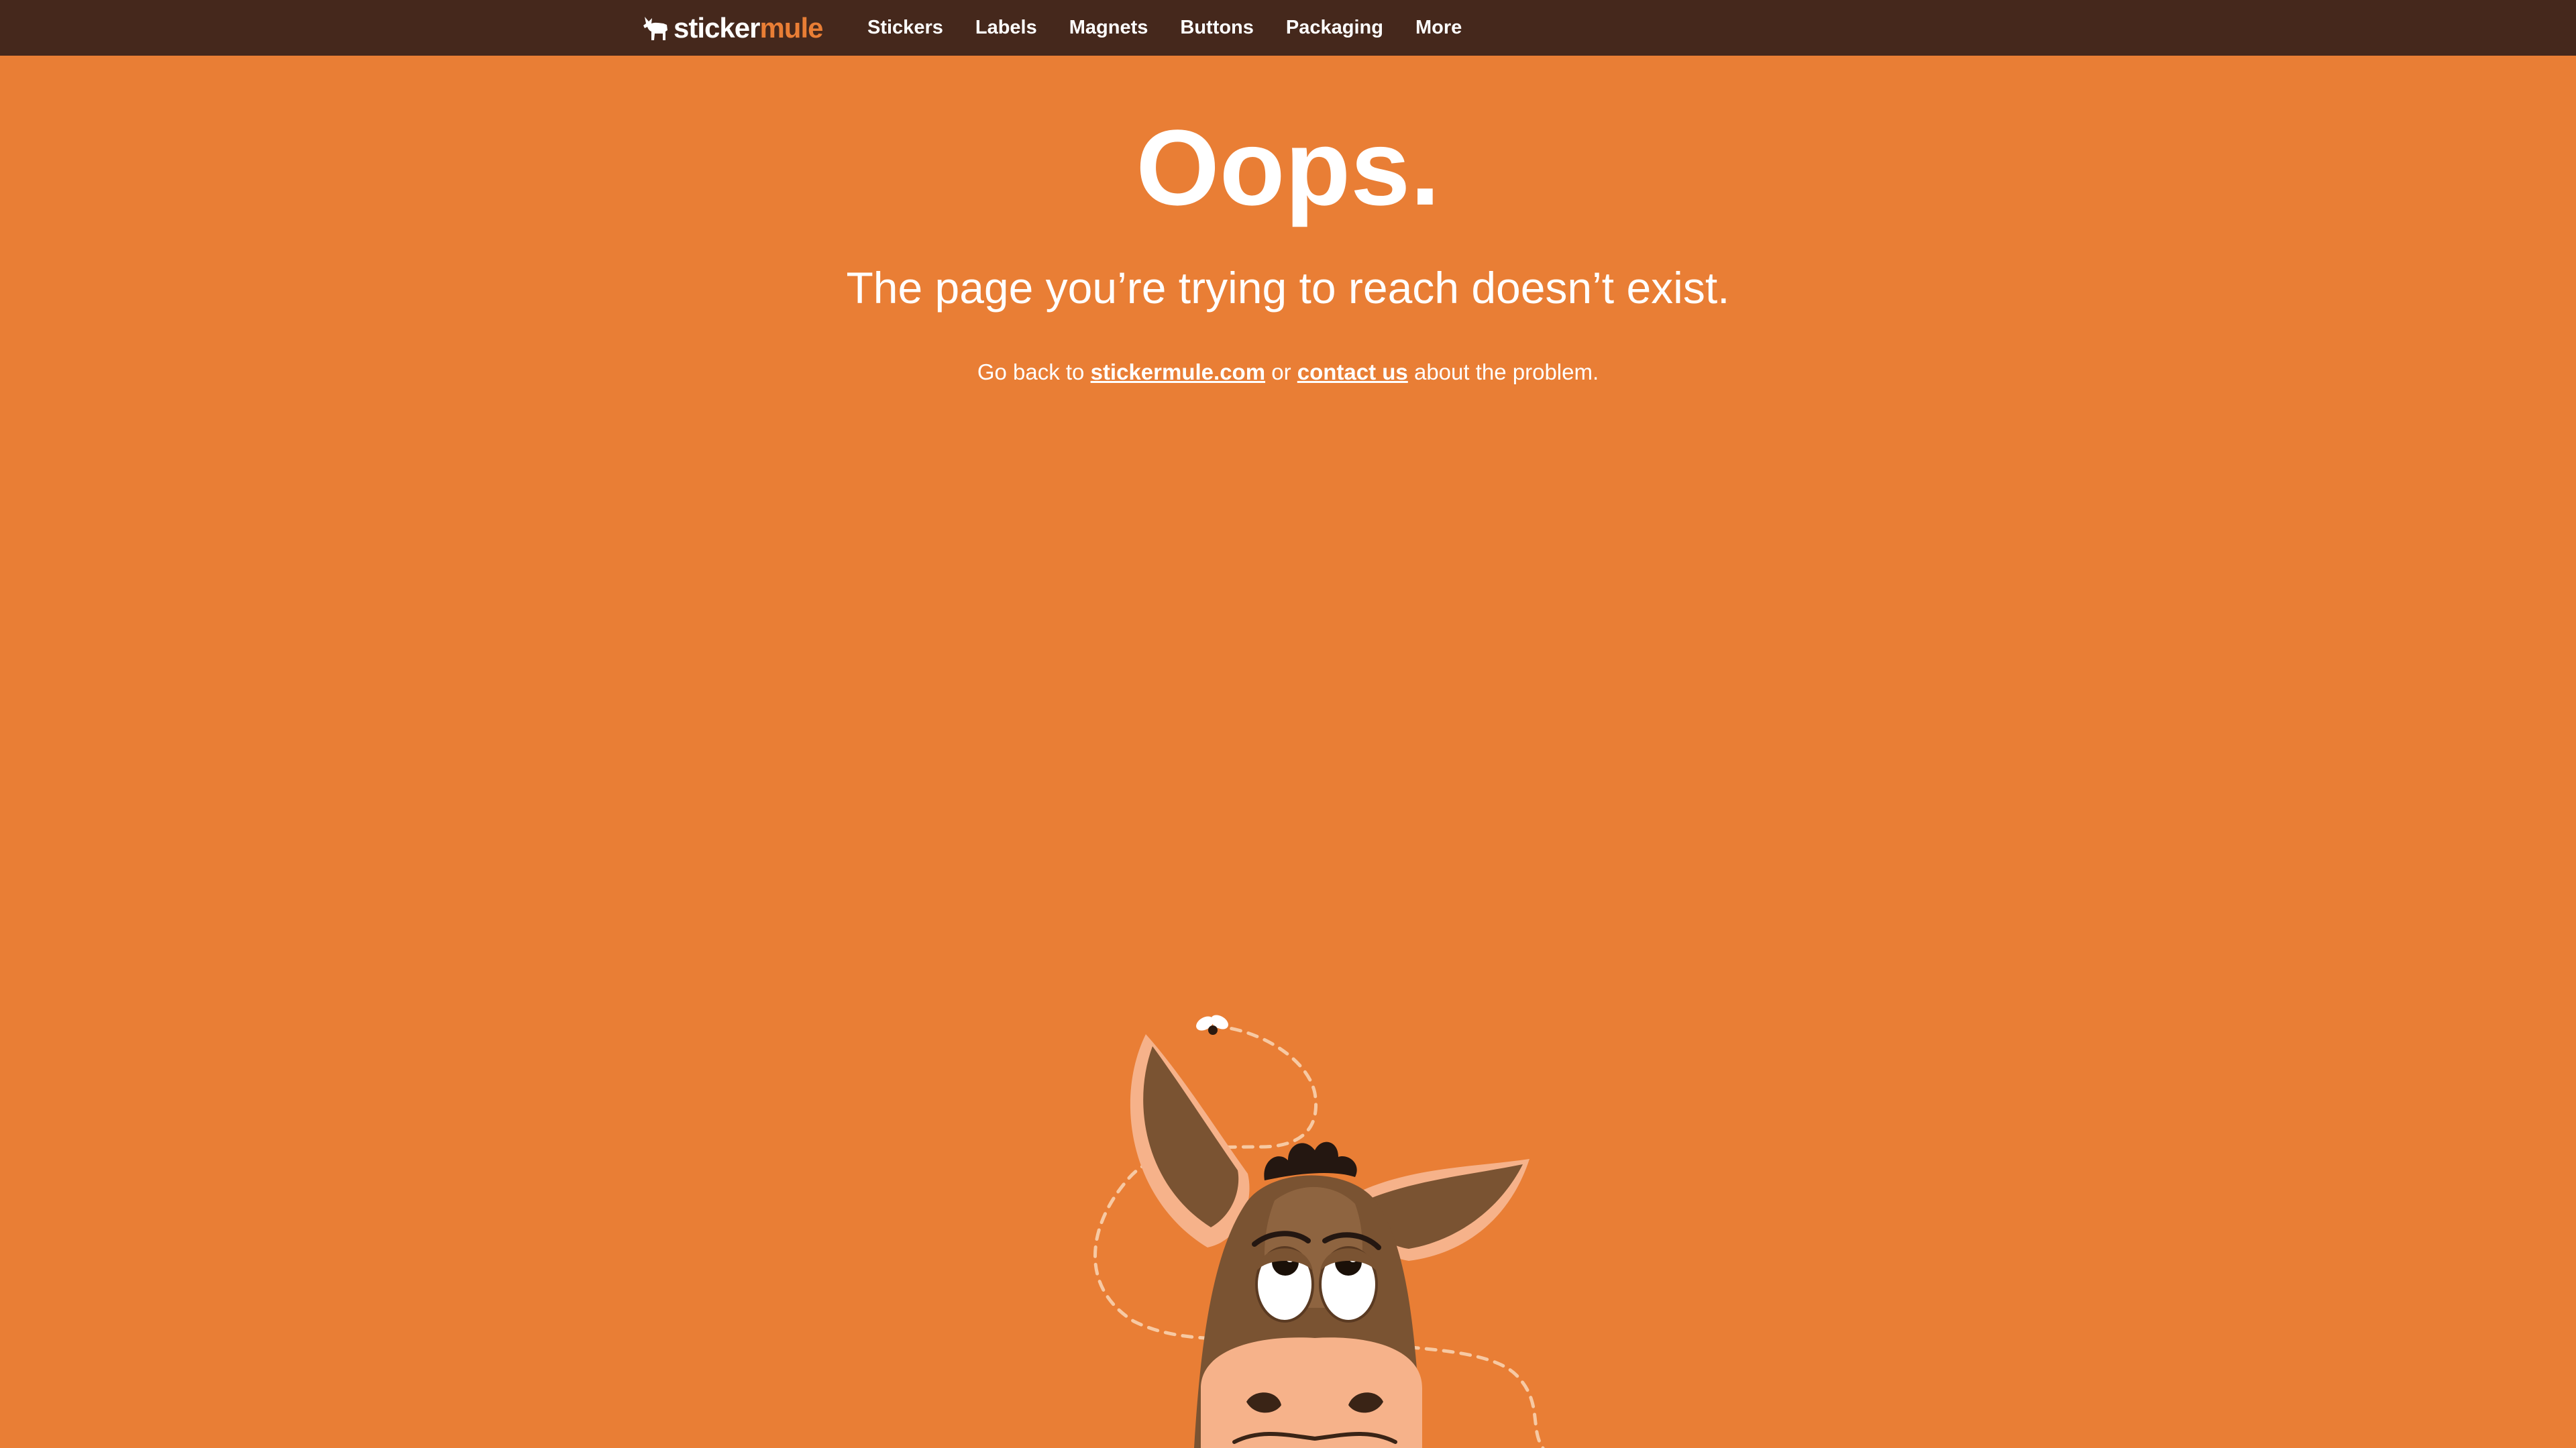 Image resolution: width=2576 pixels, height=1448 pixels. What do you see at coordinates (1190, 1140) in the screenshot?
I see `left-ear` at bounding box center [1190, 1140].